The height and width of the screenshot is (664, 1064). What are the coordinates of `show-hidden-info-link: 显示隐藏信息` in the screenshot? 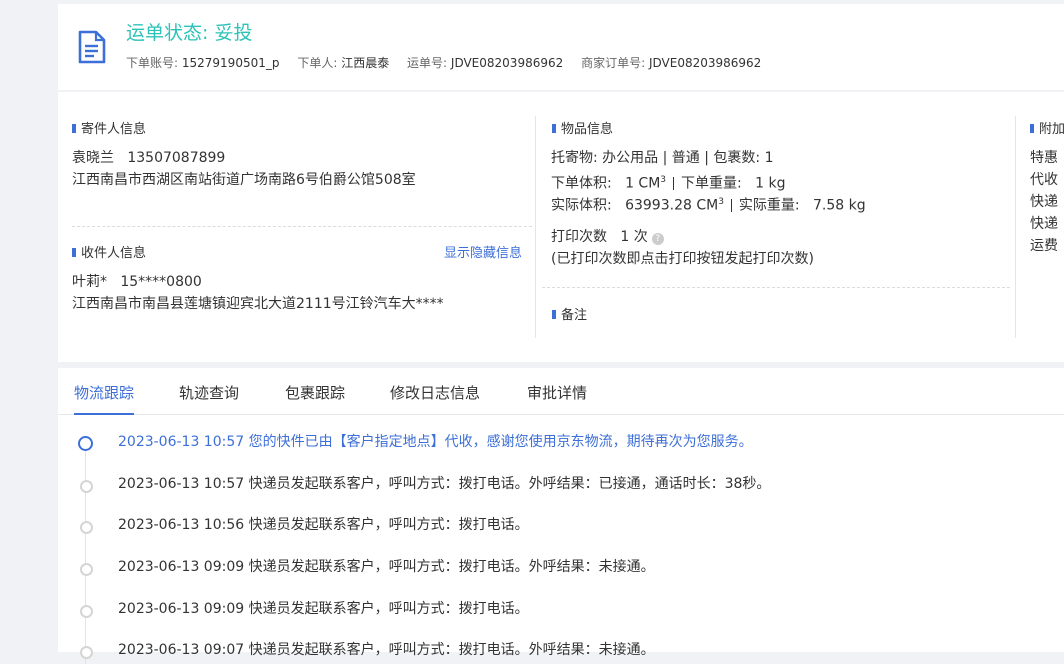 It's located at (483, 251).